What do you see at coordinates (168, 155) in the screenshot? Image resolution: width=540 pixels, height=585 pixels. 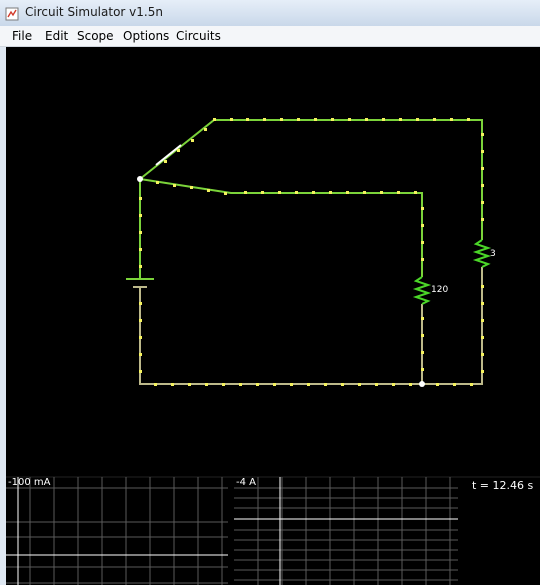 I see `switch-arm-highlight` at bounding box center [168, 155].